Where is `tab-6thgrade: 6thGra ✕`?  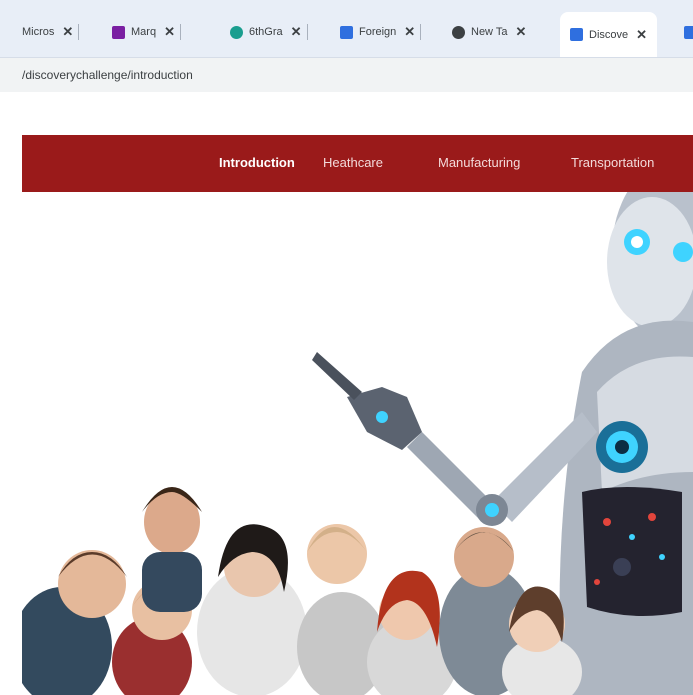
tab-6thgrade: 6thGra ✕ is located at coordinates (269, 32).